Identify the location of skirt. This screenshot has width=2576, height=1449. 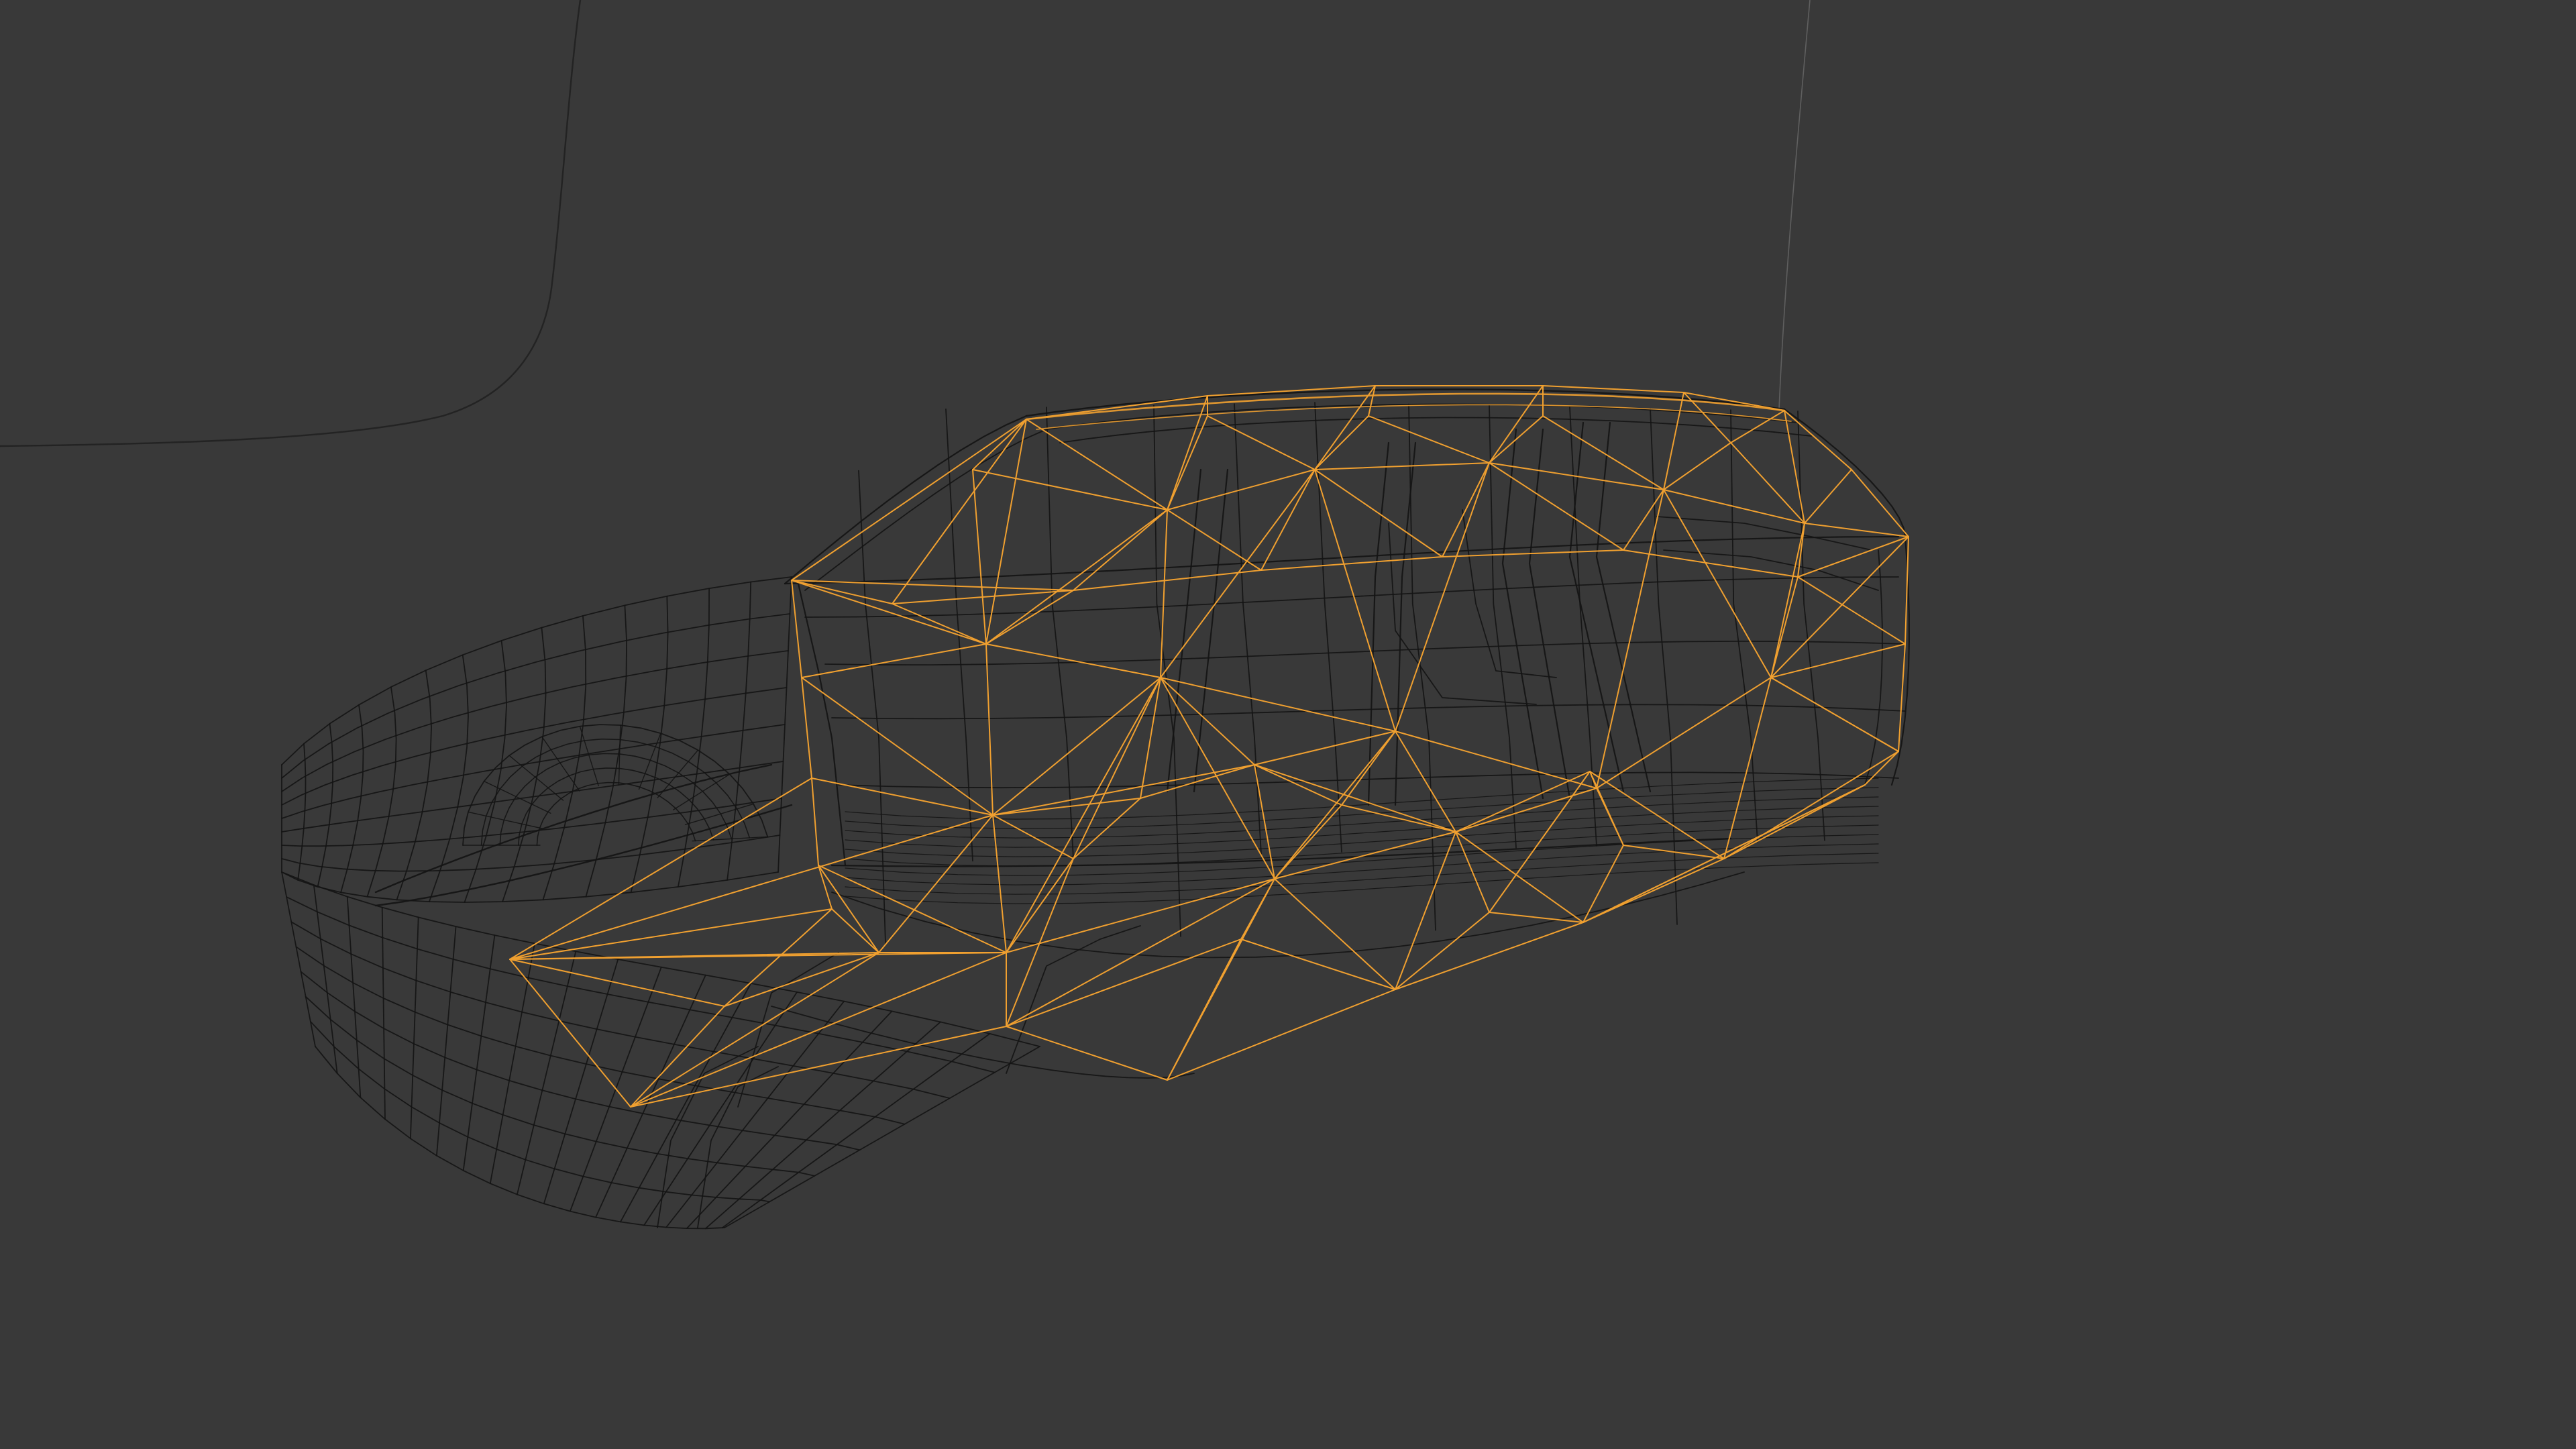
(1073, 999).